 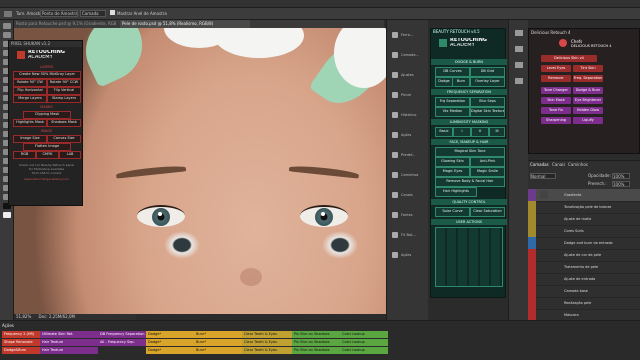 I want to click on action-button: All - Frequency Sep., so click(x=122, y=342).